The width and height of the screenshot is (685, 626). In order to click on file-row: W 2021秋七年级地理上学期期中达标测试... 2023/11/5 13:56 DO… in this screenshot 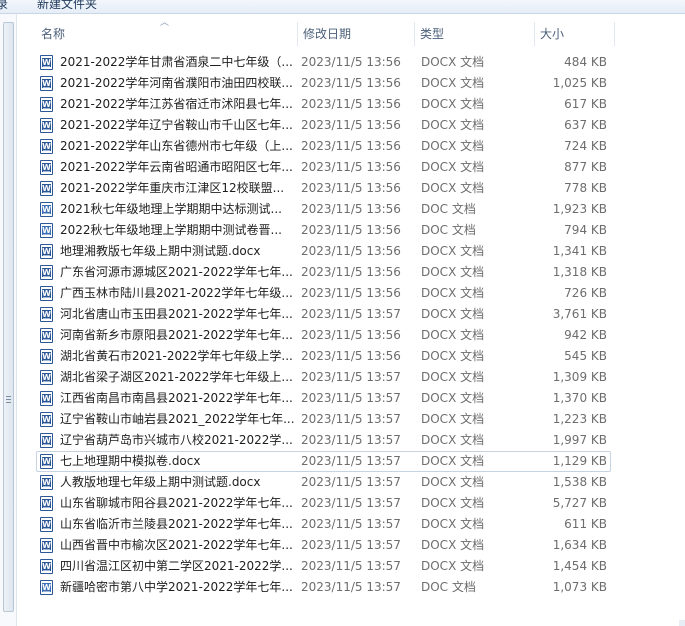, I will do `click(351, 209)`.